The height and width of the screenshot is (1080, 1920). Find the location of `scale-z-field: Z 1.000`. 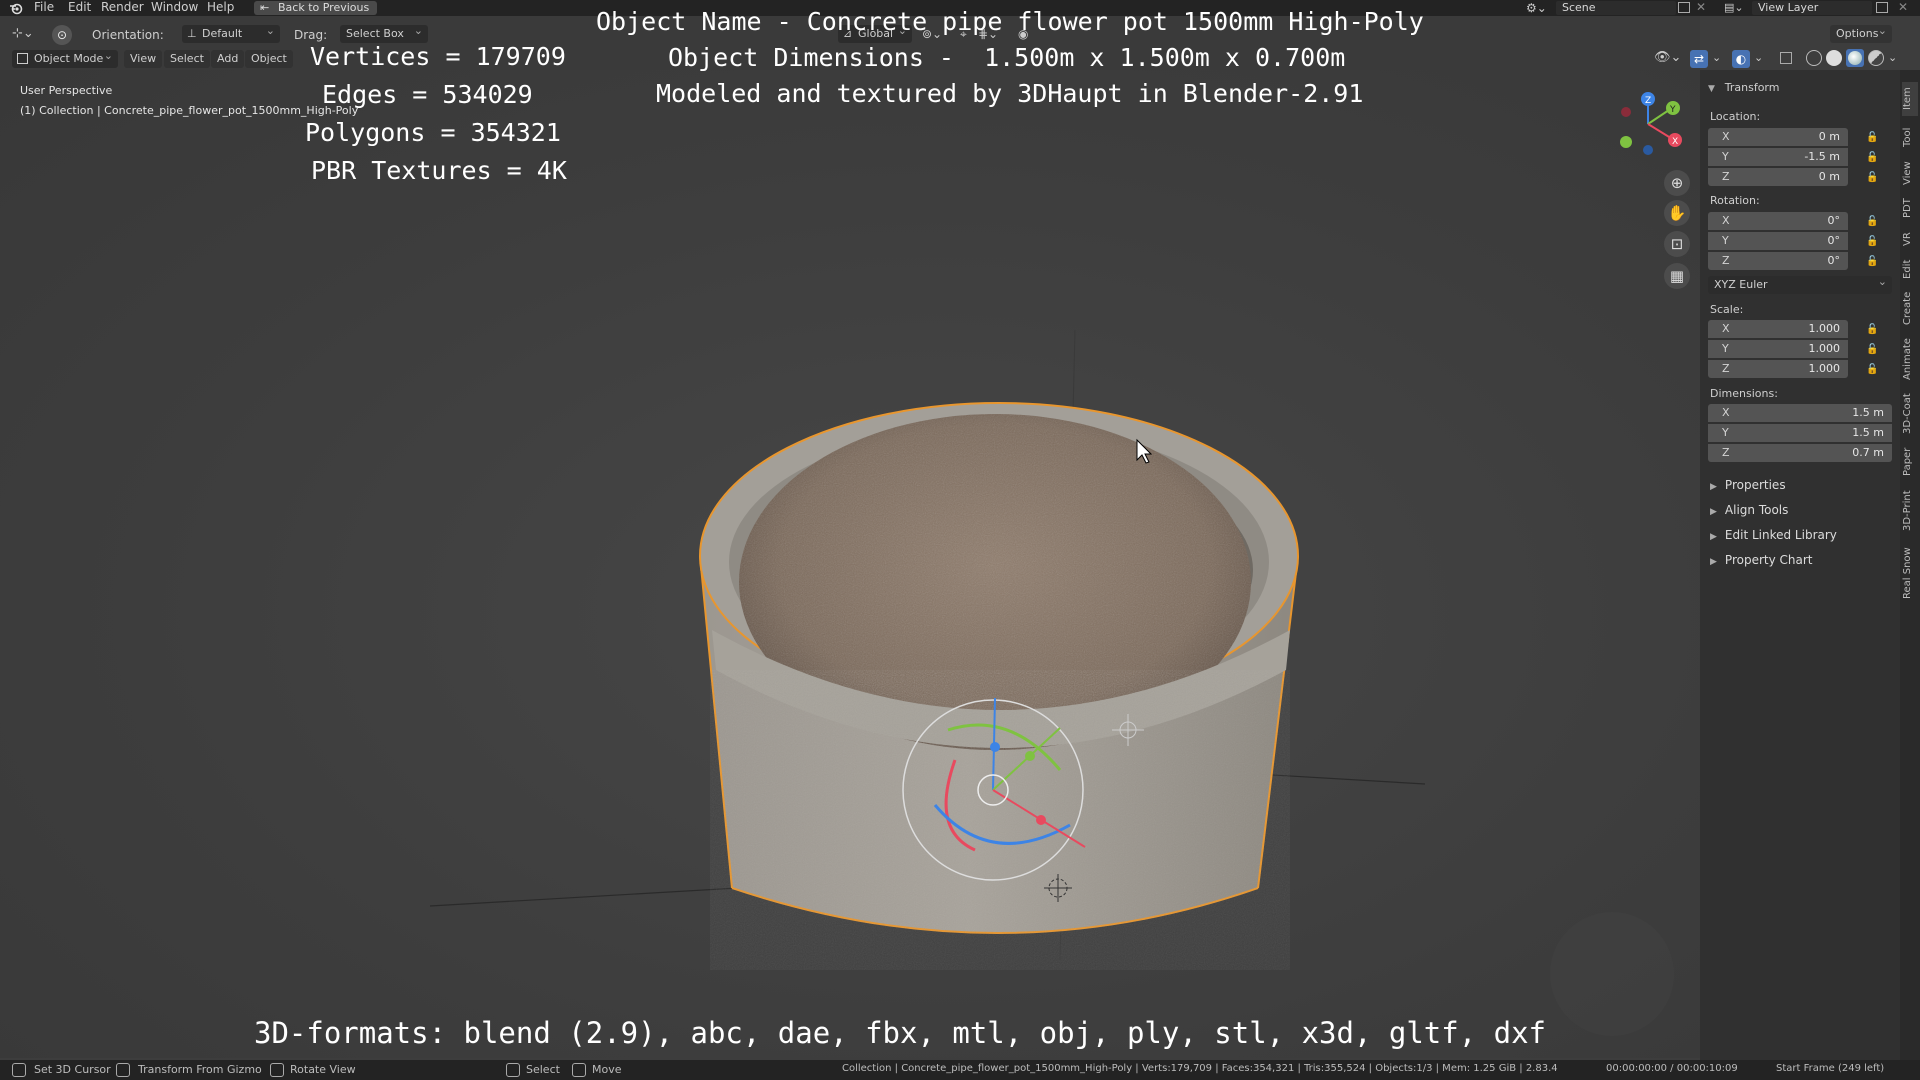

scale-z-field: Z 1.000 is located at coordinates (1778, 369).